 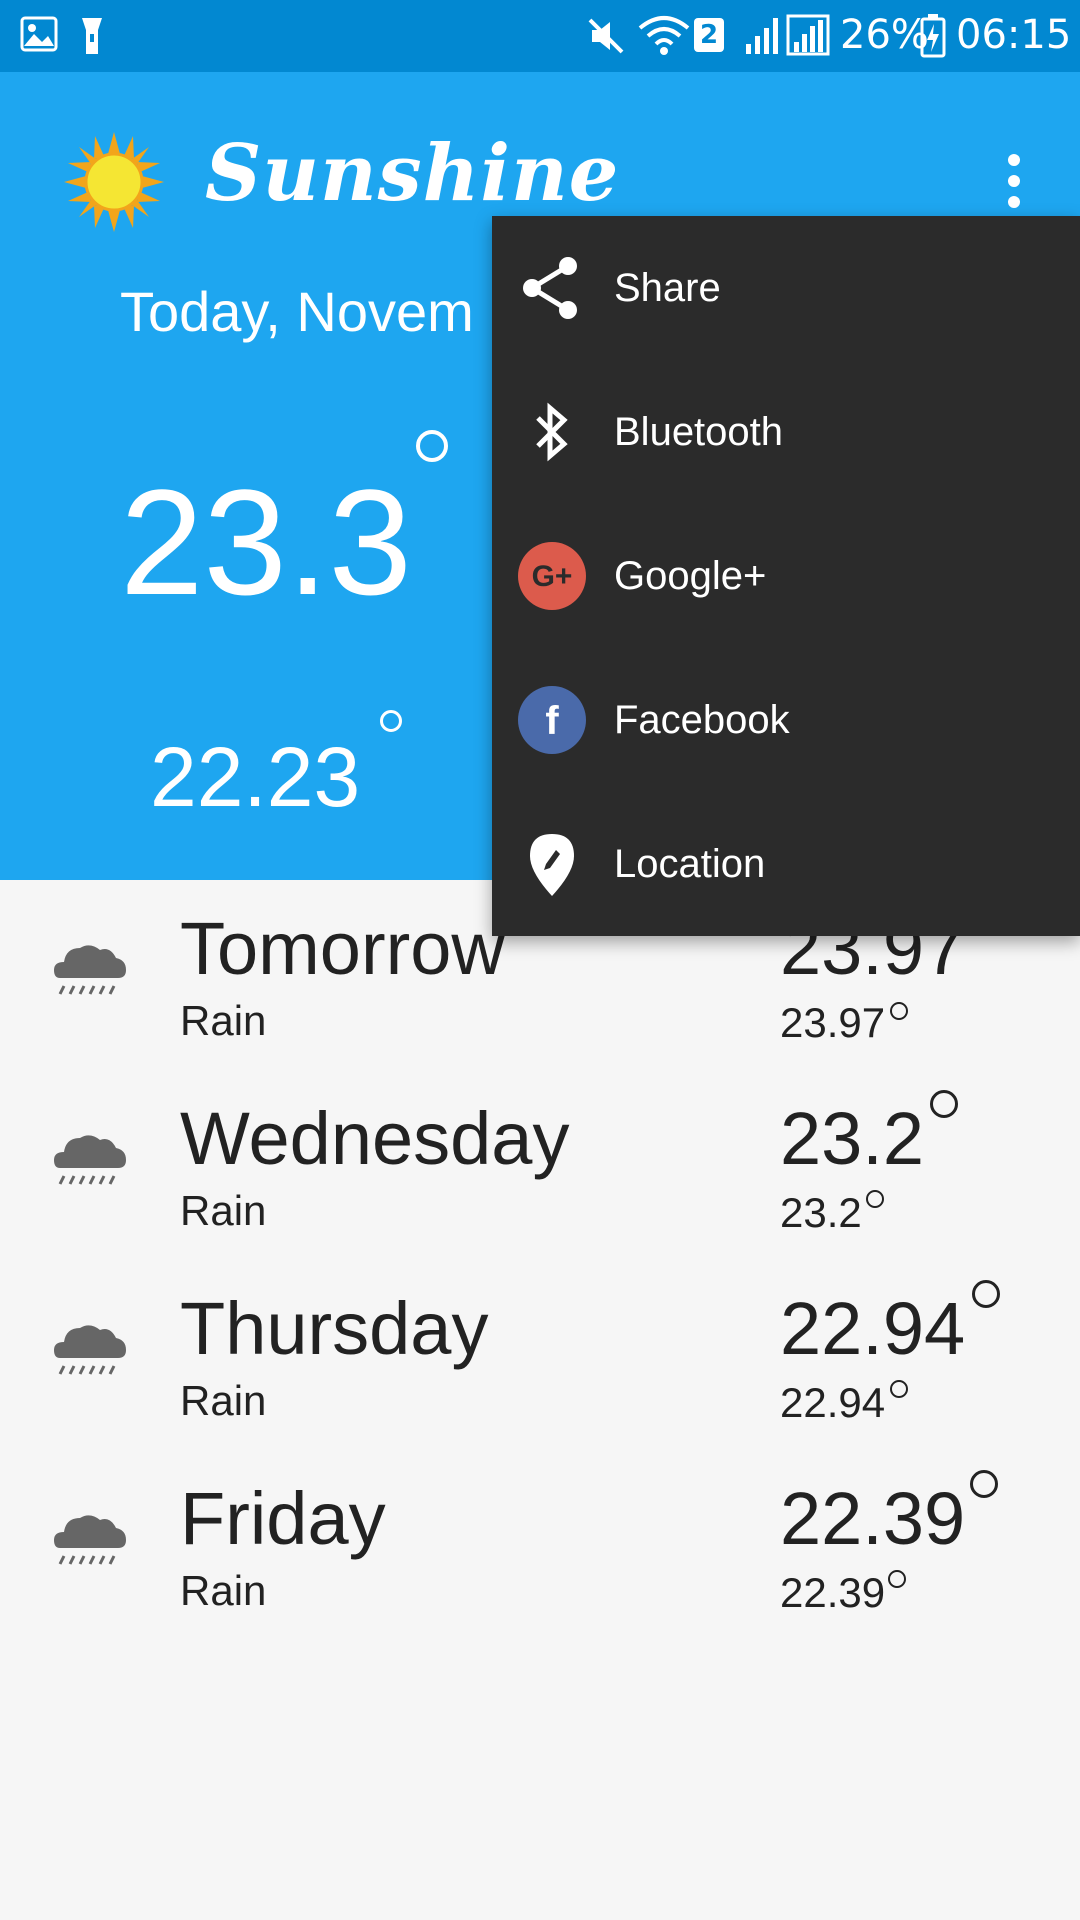 I want to click on menu-item-label: Share, so click(x=667, y=288).